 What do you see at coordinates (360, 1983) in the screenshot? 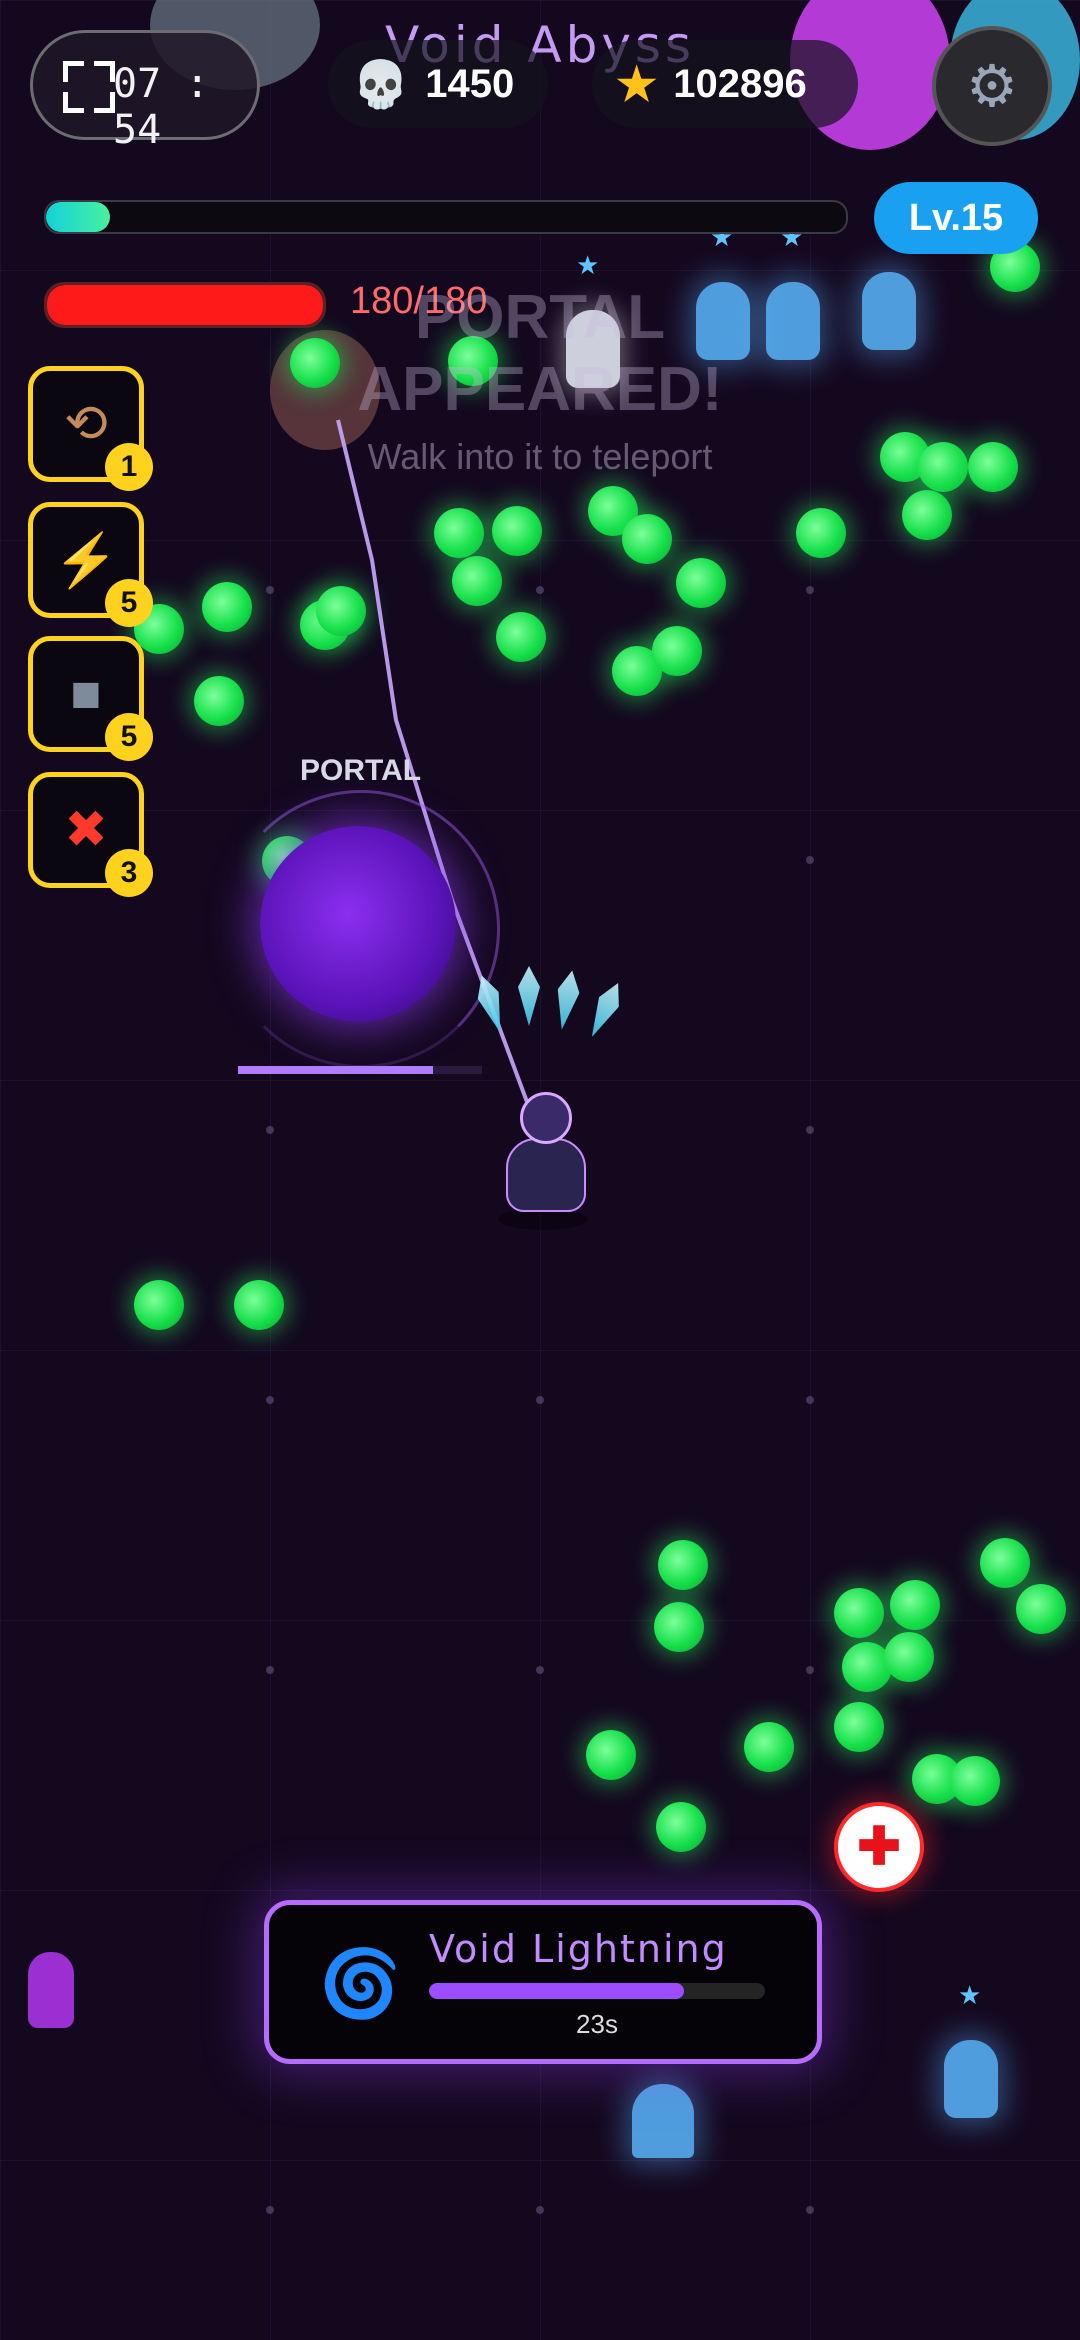
I see `vortex-icon: 🌀` at bounding box center [360, 1983].